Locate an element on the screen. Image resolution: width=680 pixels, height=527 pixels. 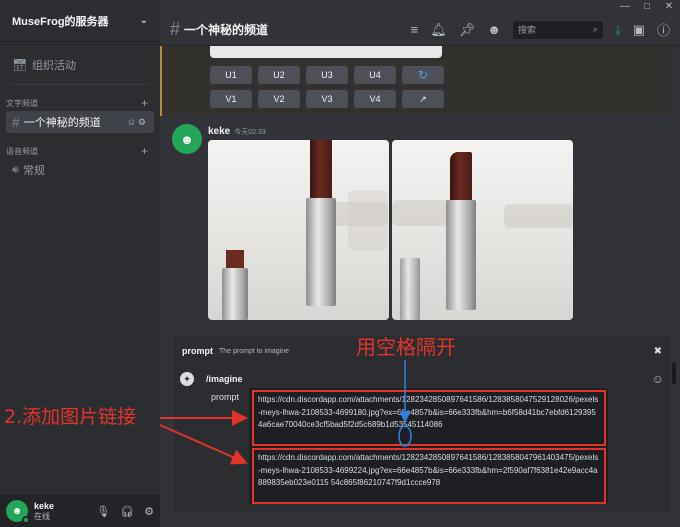
gear-icon: ⚙ is located at coordinates (149, 511).